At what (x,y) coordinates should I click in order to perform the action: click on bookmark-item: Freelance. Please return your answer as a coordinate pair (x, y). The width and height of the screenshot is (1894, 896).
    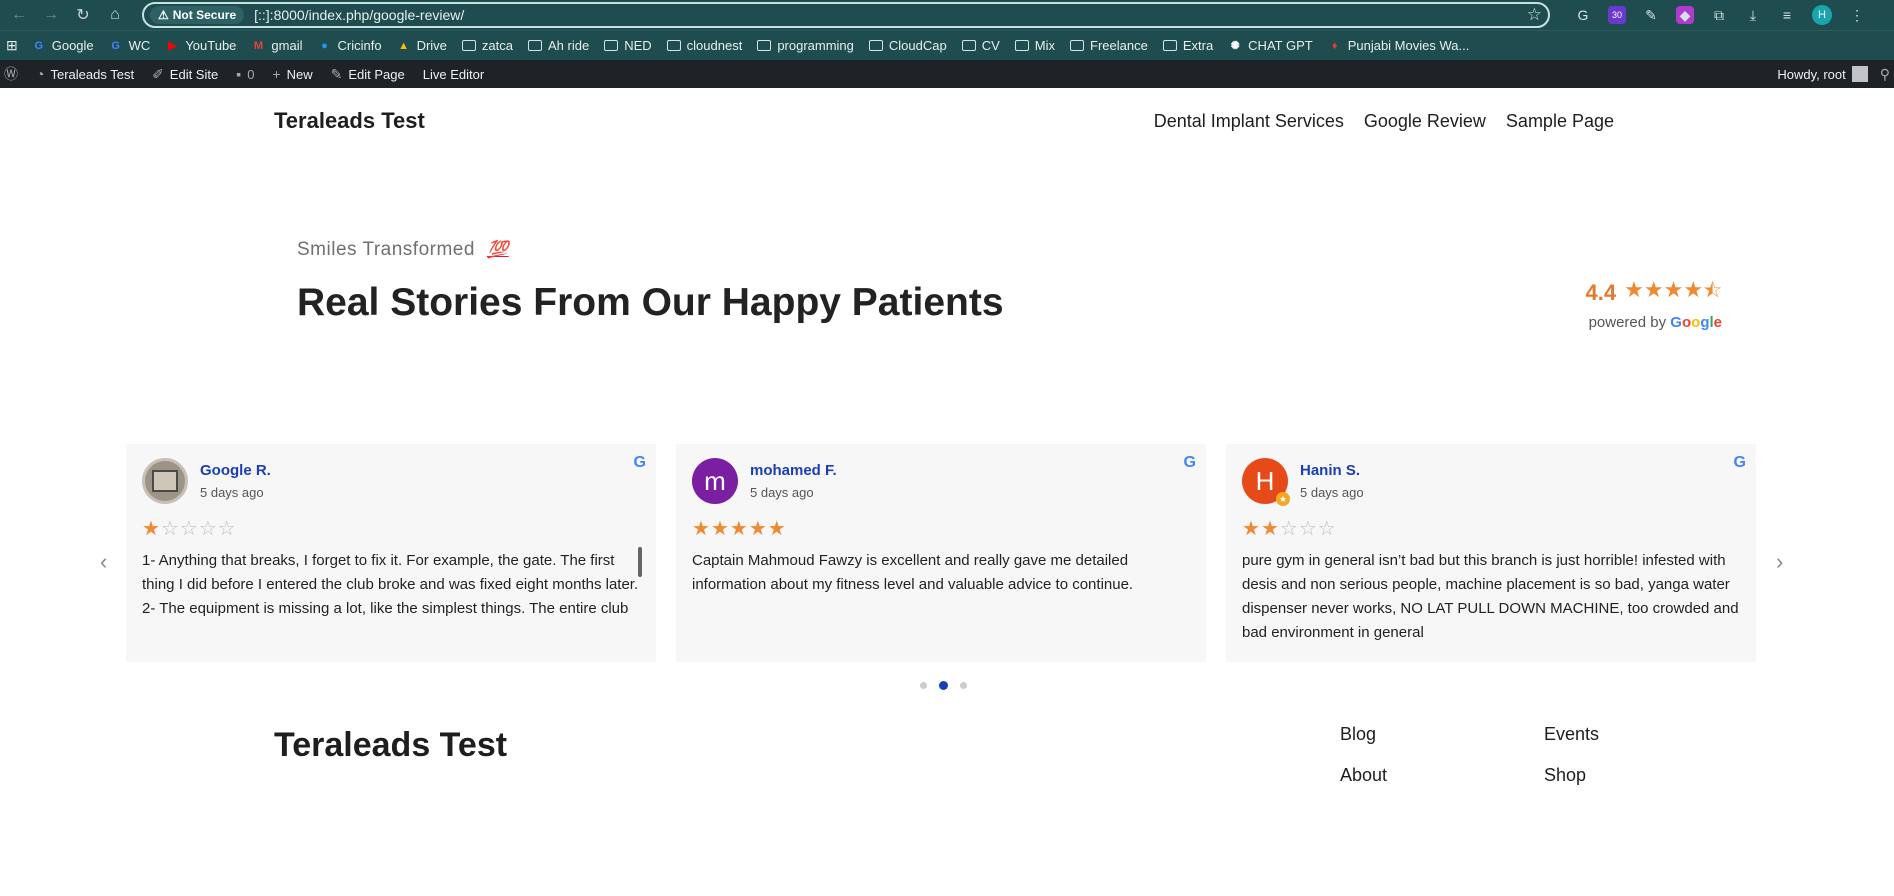
    Looking at the image, I should click on (1109, 45).